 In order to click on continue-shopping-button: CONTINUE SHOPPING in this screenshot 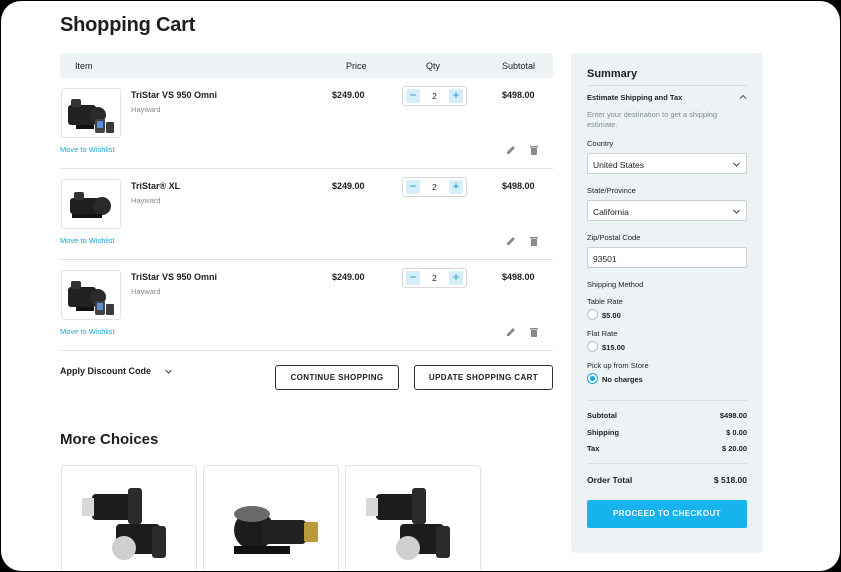, I will do `click(337, 377)`.